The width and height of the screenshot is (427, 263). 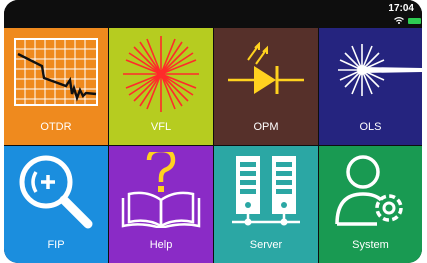 What do you see at coordinates (266, 127) in the screenshot?
I see `tile-label: OPM` at bounding box center [266, 127].